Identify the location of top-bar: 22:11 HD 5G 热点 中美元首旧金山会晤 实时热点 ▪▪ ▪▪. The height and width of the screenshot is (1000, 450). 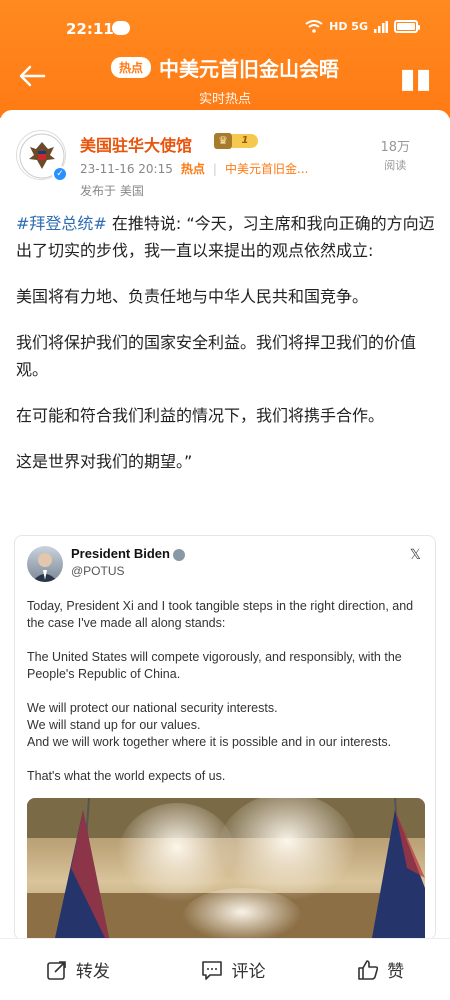
(225, 59).